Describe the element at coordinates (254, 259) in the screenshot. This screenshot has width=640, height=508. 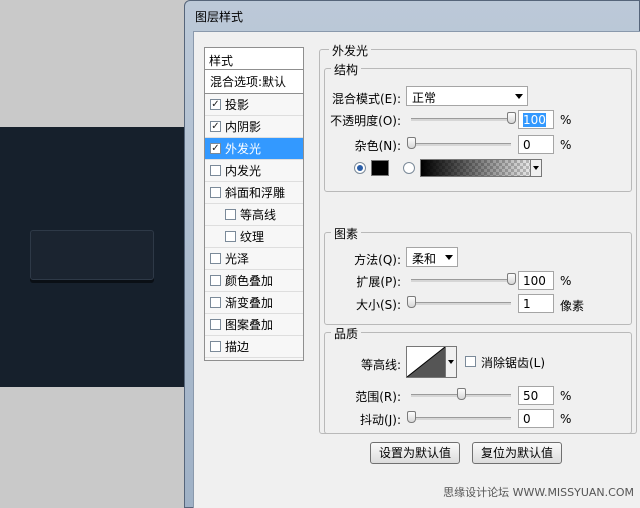
I see `style-item: 光泽` at that location.